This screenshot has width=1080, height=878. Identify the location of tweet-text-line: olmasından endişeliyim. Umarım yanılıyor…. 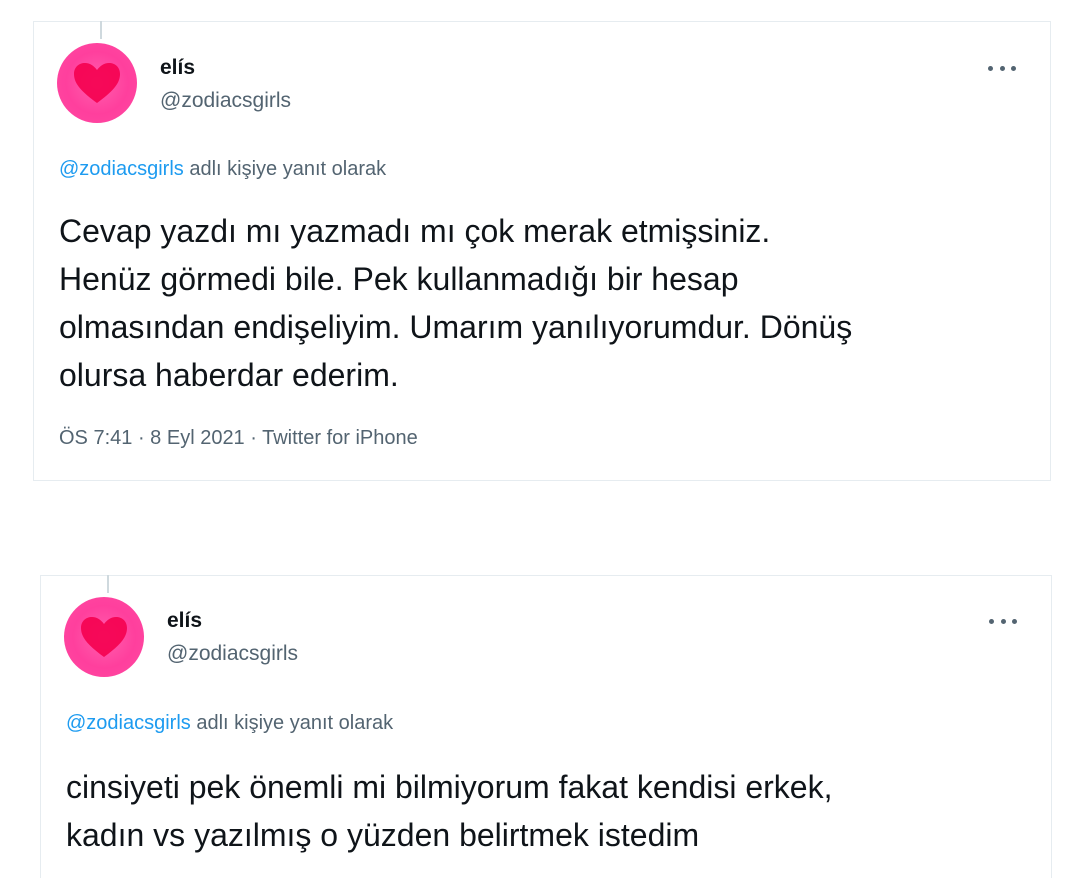
(456, 327).